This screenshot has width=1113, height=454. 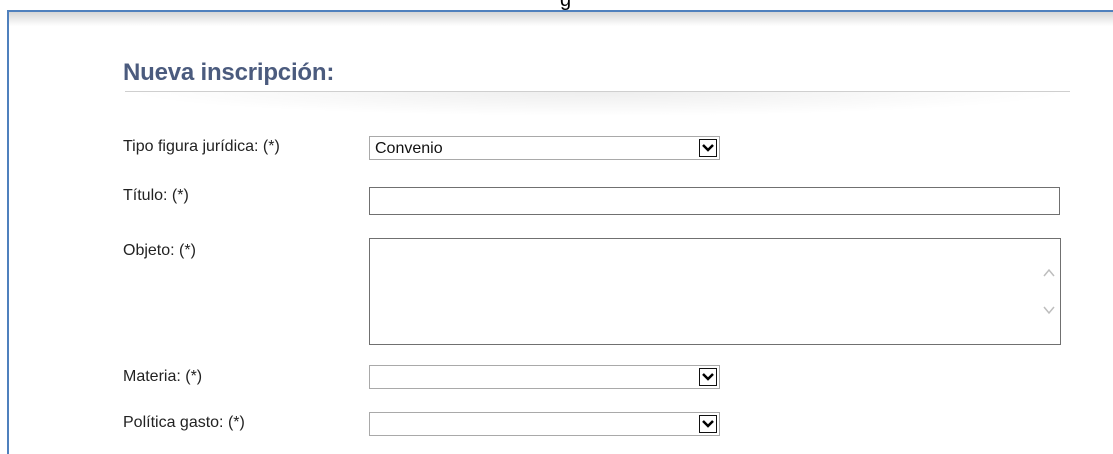 What do you see at coordinates (544, 377) in the screenshot?
I see `materia-select` at bounding box center [544, 377].